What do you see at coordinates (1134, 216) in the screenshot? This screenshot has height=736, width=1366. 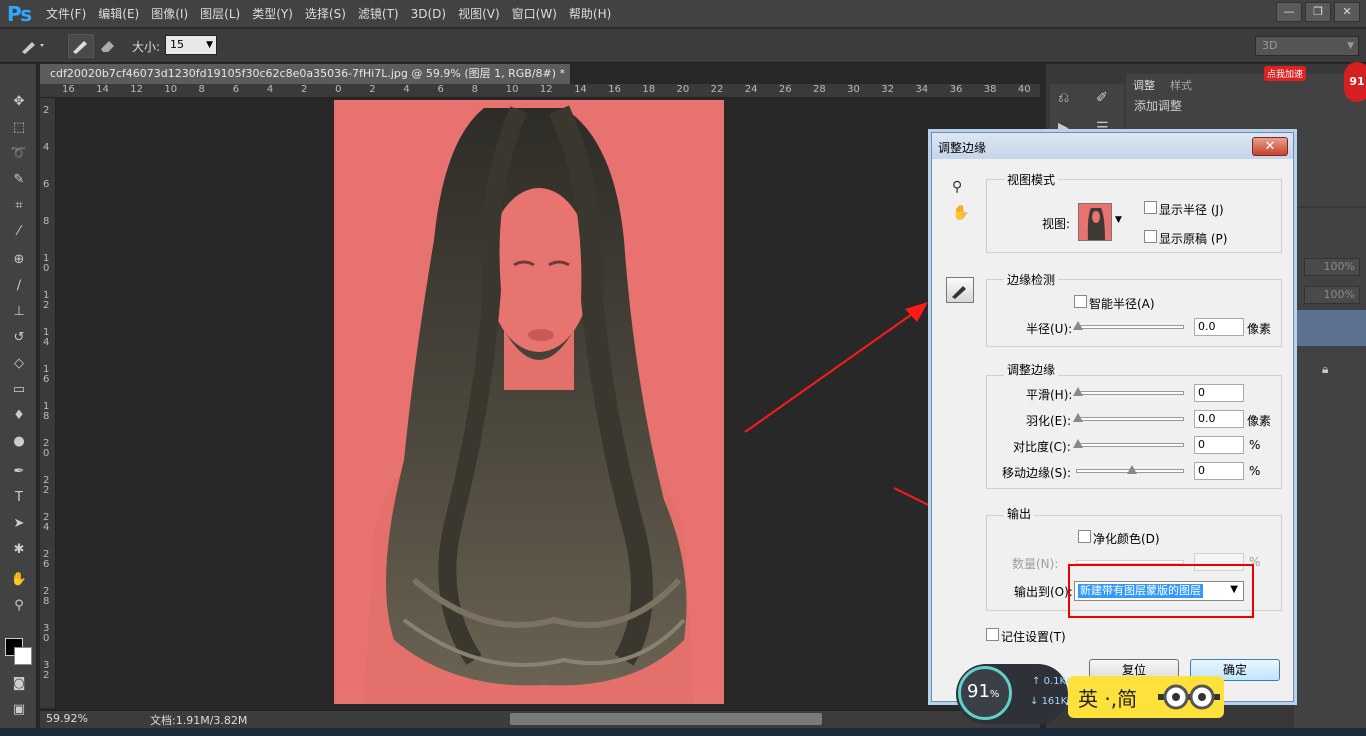 I see `view-mode-group` at bounding box center [1134, 216].